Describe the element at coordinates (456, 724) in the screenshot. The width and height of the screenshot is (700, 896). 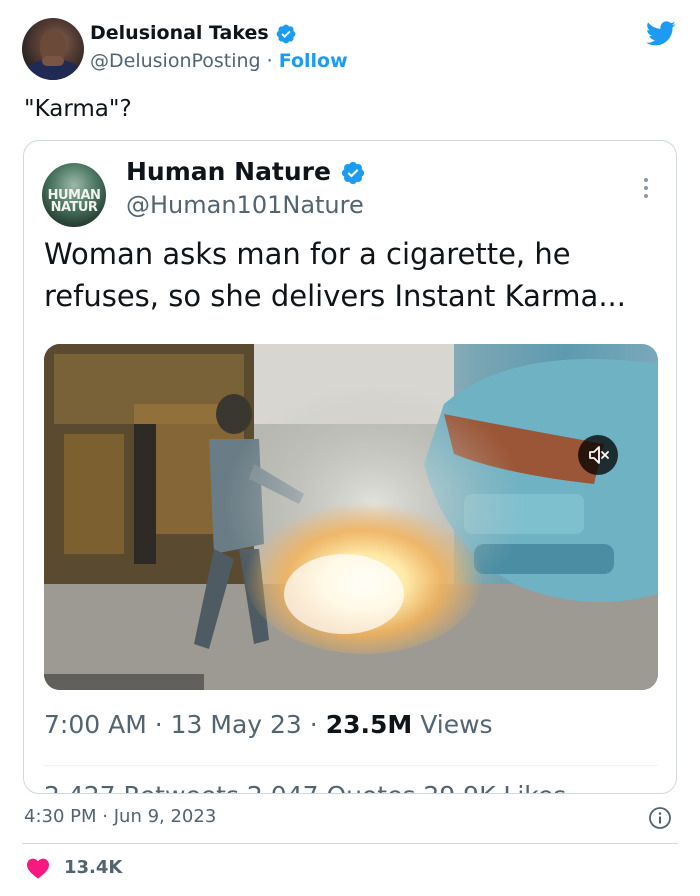
I see `views-label: Views` at that location.